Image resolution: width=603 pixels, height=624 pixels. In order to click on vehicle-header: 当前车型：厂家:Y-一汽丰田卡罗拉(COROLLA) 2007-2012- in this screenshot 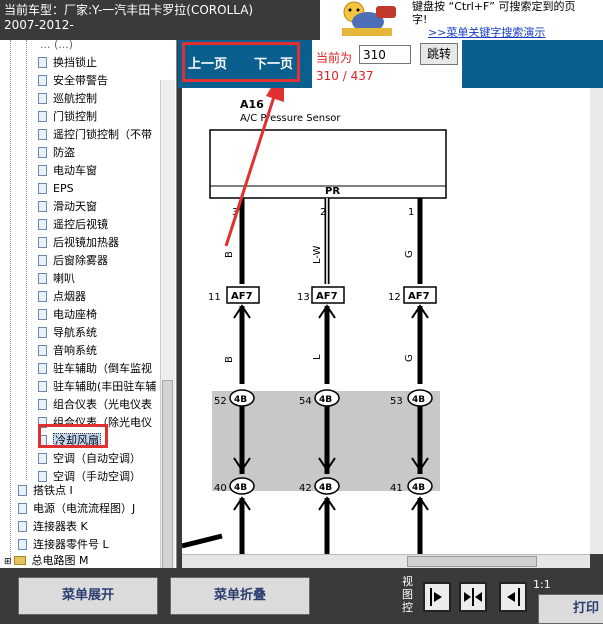, I will do `click(160, 20)`.